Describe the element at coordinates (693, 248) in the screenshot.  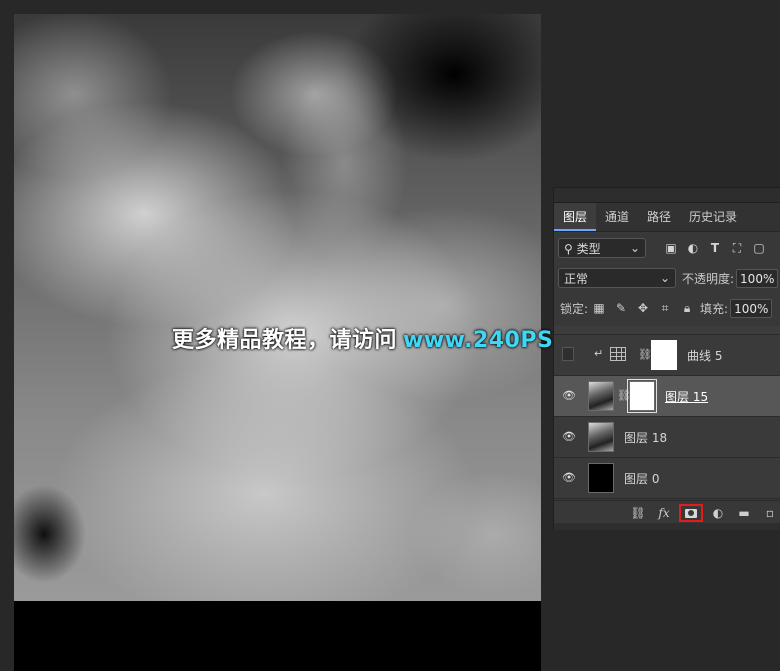
I see `adjustment-filter-icon: ◐` at that location.